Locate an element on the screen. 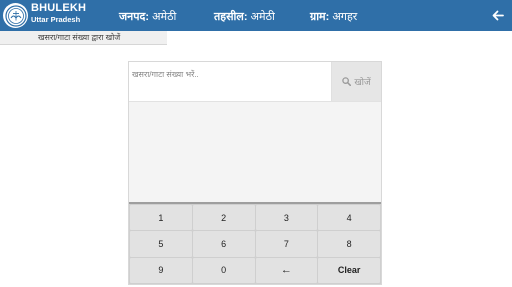  key-5: 5 is located at coordinates (161, 244).